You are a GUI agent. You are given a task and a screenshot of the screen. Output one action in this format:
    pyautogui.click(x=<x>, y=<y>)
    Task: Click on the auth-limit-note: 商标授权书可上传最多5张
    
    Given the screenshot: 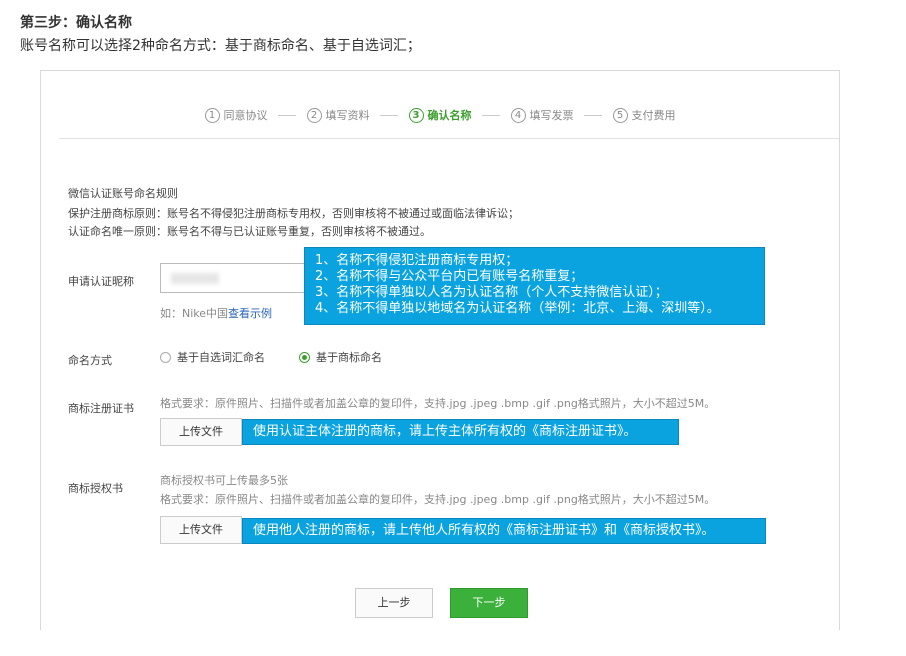 What is the action you would take?
    pyautogui.click(x=224, y=480)
    